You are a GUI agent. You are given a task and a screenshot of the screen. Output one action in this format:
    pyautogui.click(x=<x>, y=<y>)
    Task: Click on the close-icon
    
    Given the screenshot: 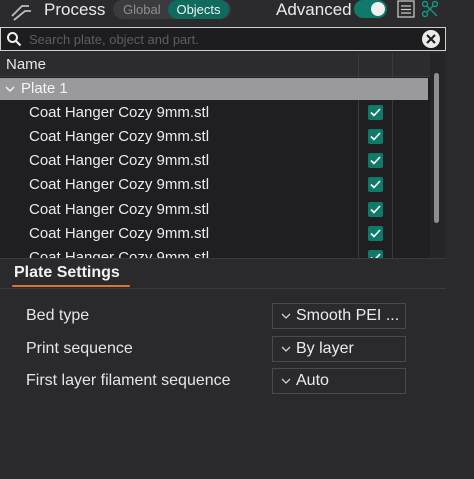 What is the action you would take?
    pyautogui.click(x=431, y=39)
    